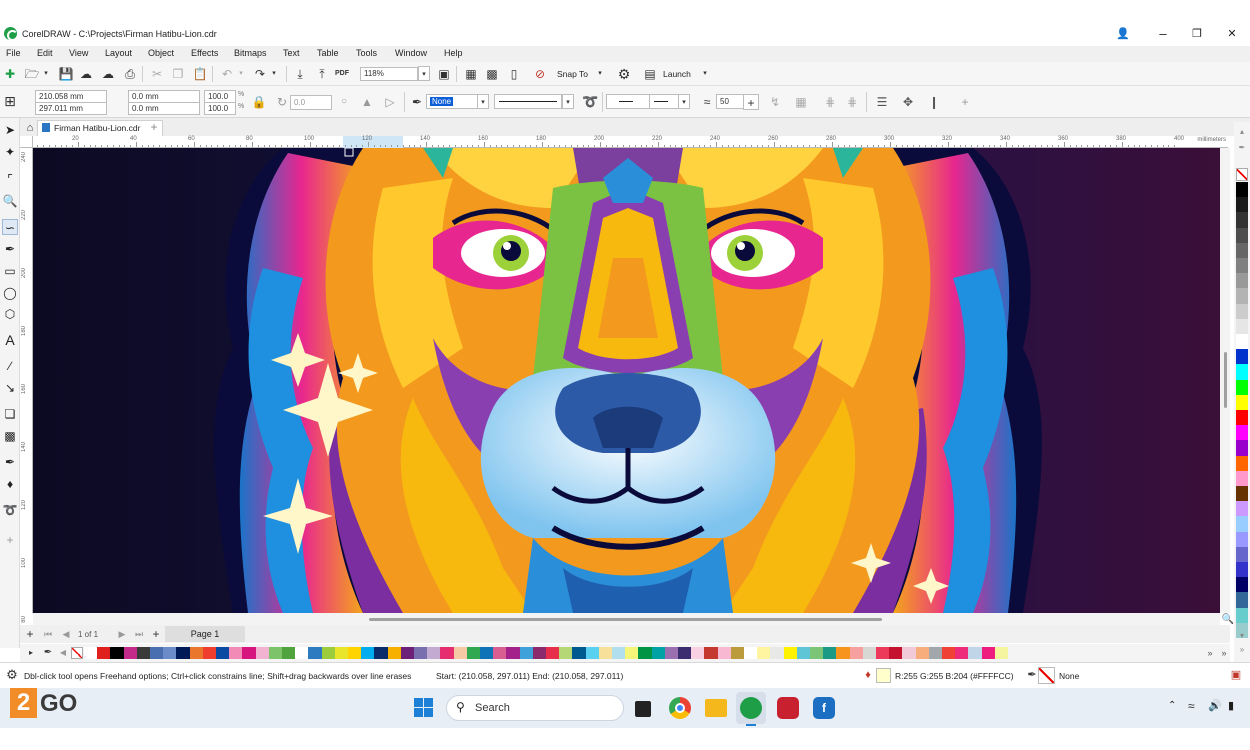 The height and width of the screenshot is (750, 1250). What do you see at coordinates (483, 101) in the screenshot?
I see `outline-width-dropdown-icon: ▾` at bounding box center [483, 101].